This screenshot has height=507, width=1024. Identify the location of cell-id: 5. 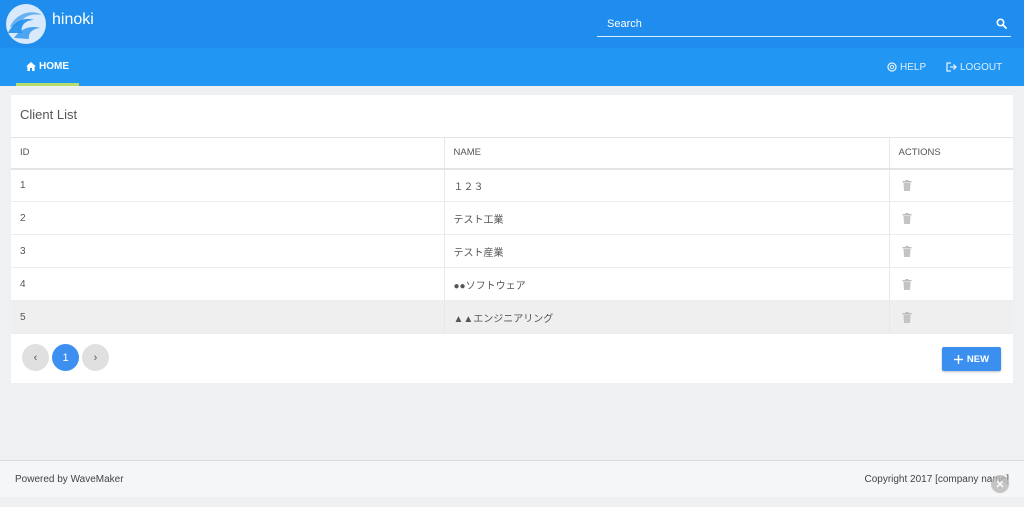
(227, 317).